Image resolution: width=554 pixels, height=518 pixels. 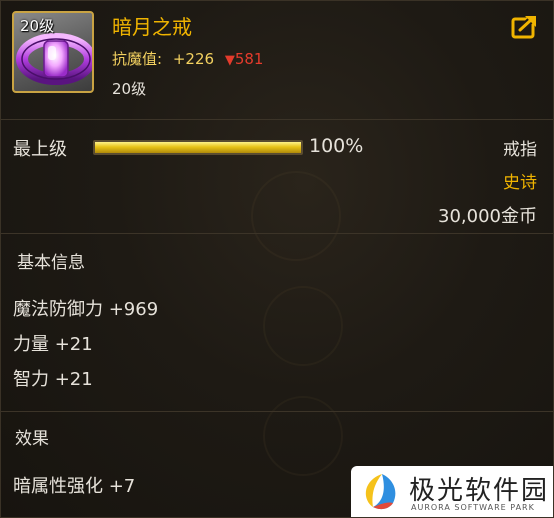 What do you see at coordinates (137, 59) in the screenshot?
I see `magic-resist-label: 抗魔值:` at bounding box center [137, 59].